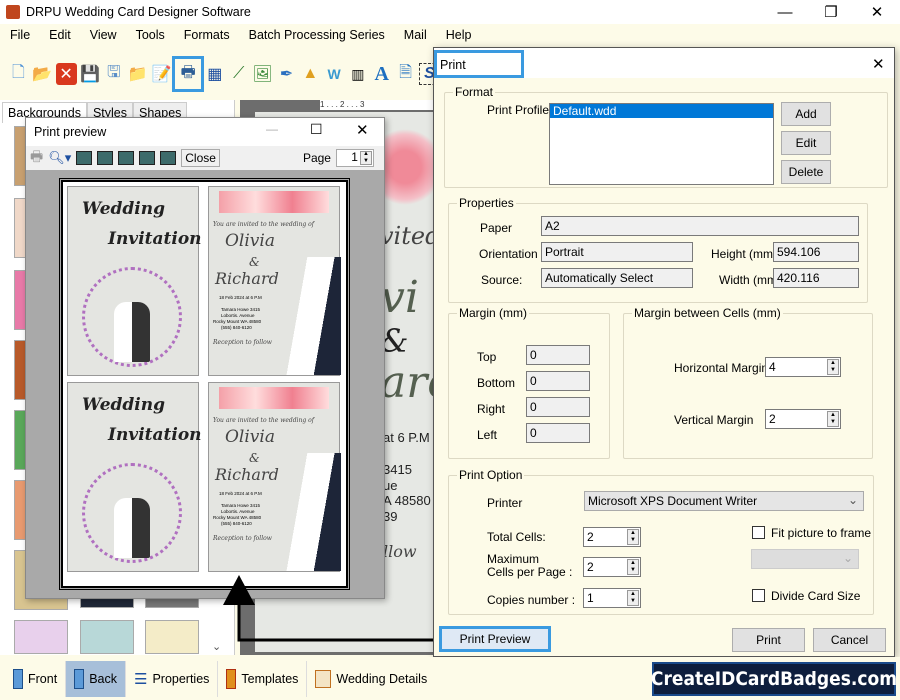  I want to click on menu-help: Help, so click(459, 35).